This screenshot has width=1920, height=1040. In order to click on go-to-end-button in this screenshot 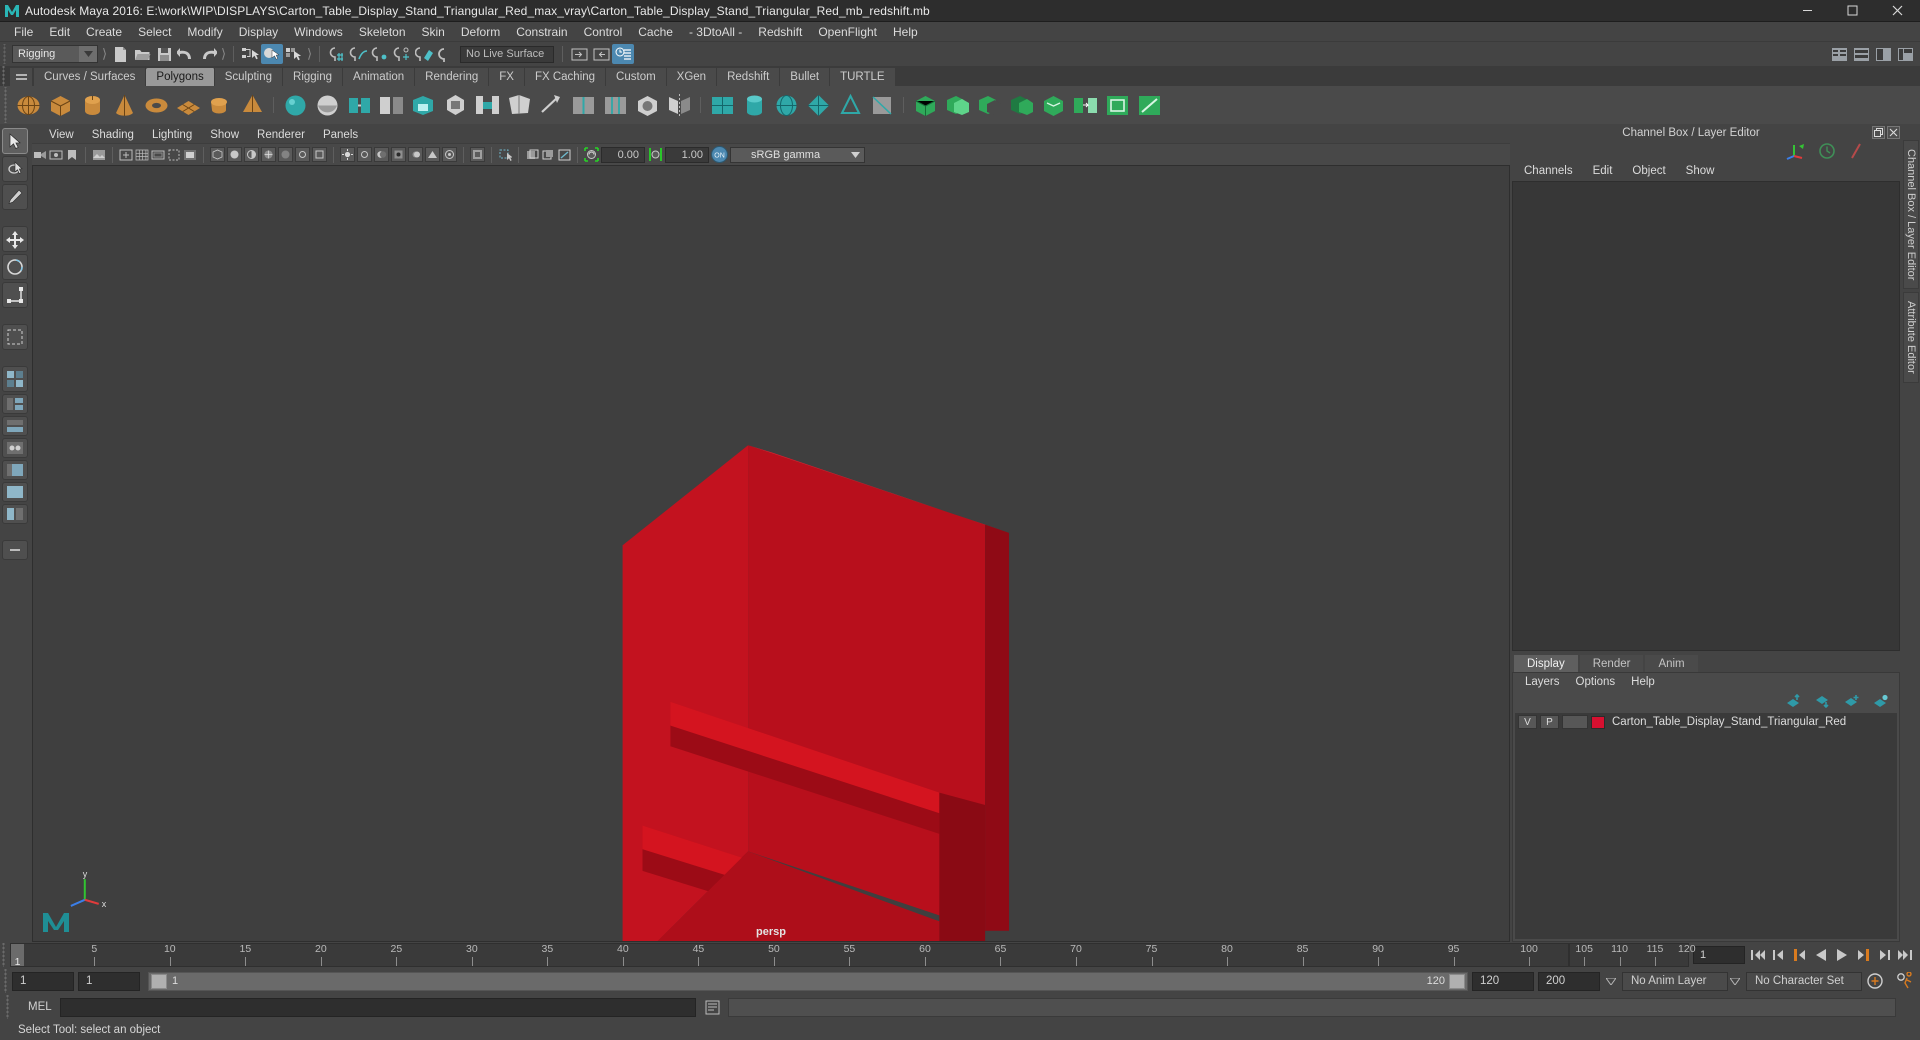, I will do `click(1905, 955)`.